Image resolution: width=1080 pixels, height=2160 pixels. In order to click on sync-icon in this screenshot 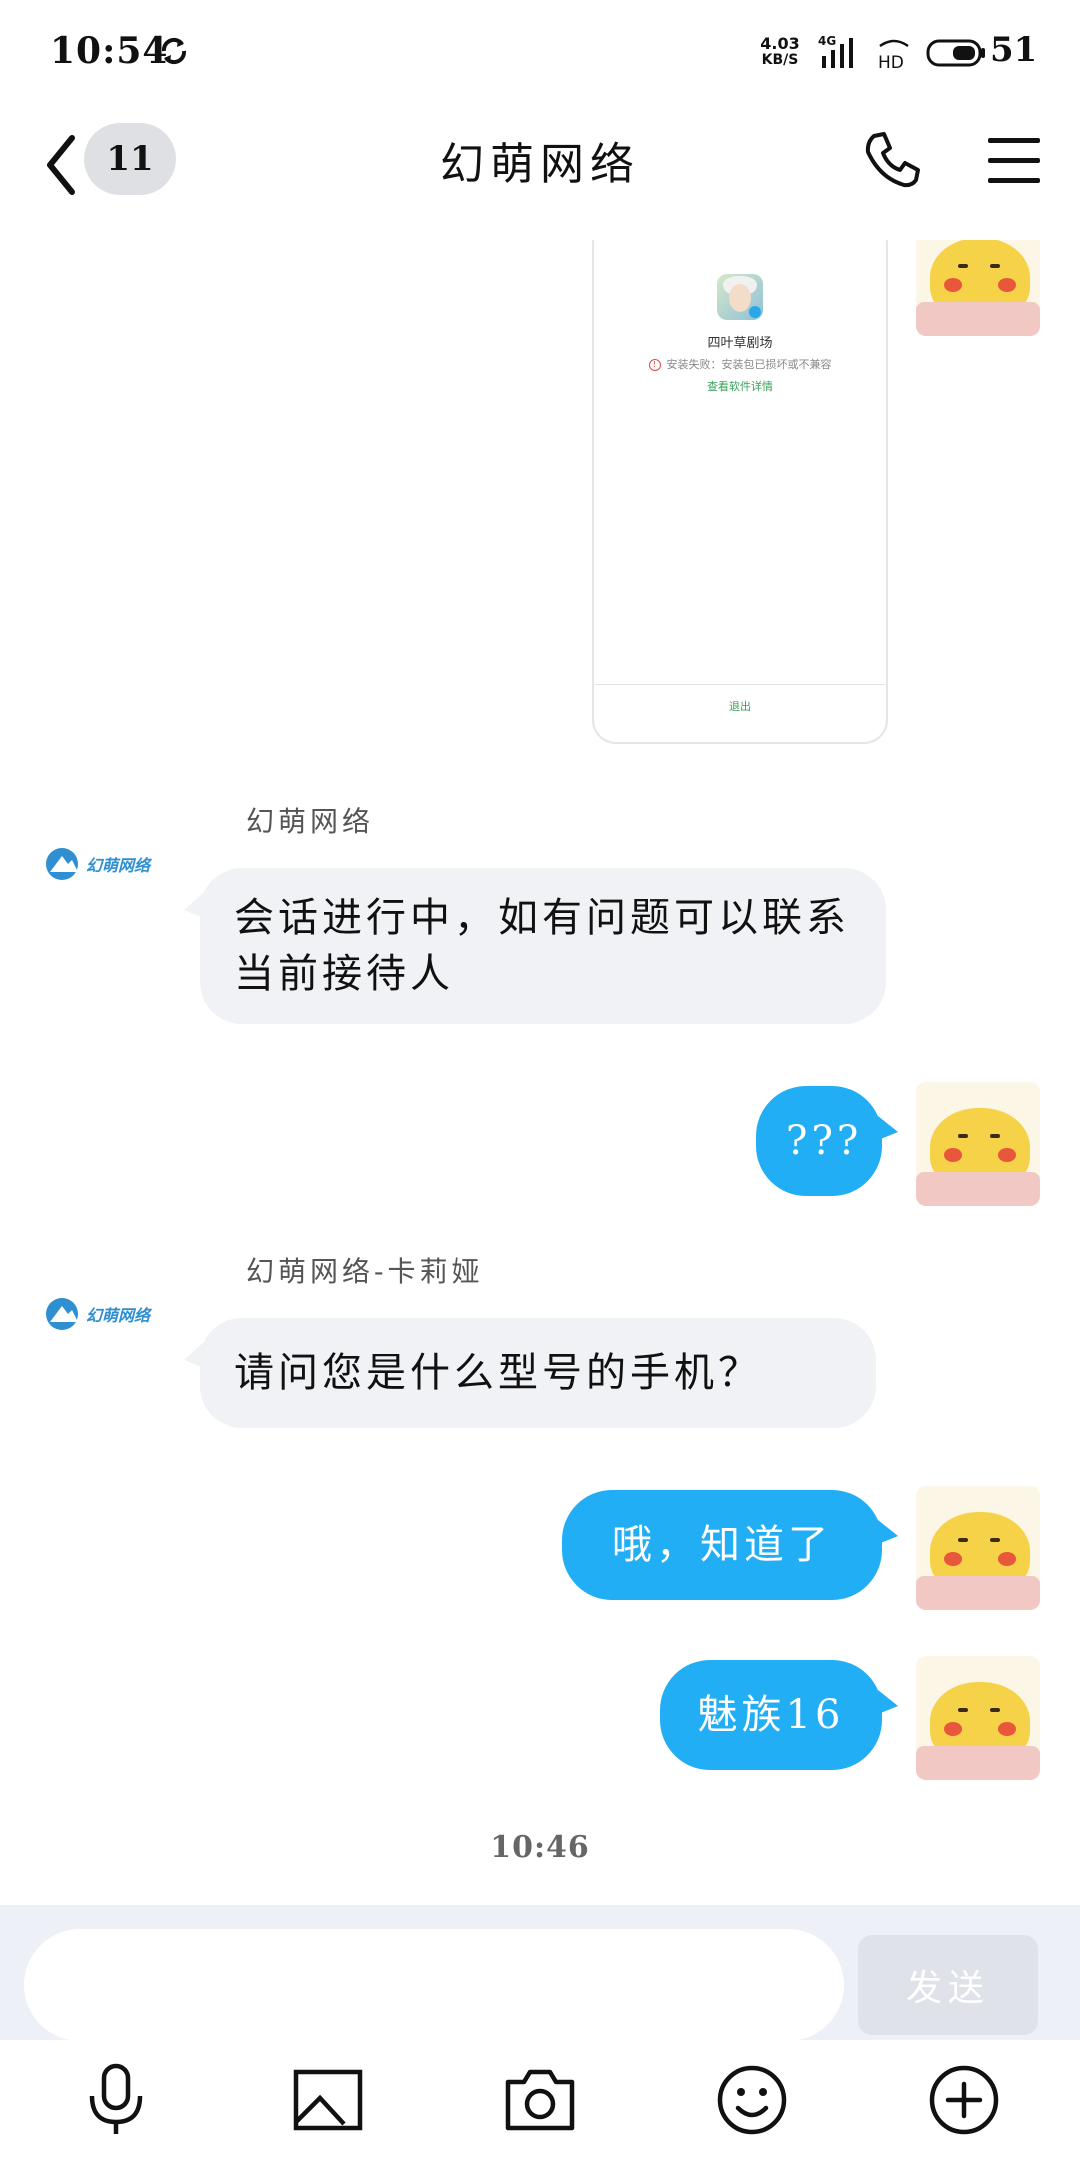, I will do `click(174, 51)`.